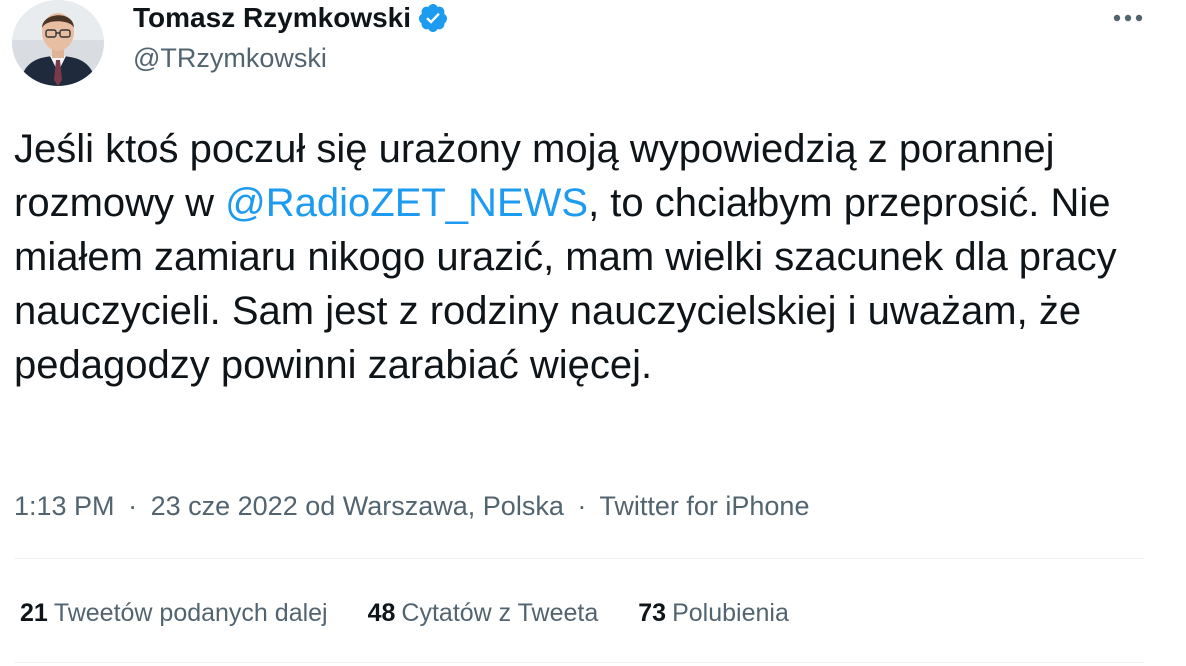 This screenshot has width=1186, height=666. I want to click on more-options-button, so click(1128, 18).